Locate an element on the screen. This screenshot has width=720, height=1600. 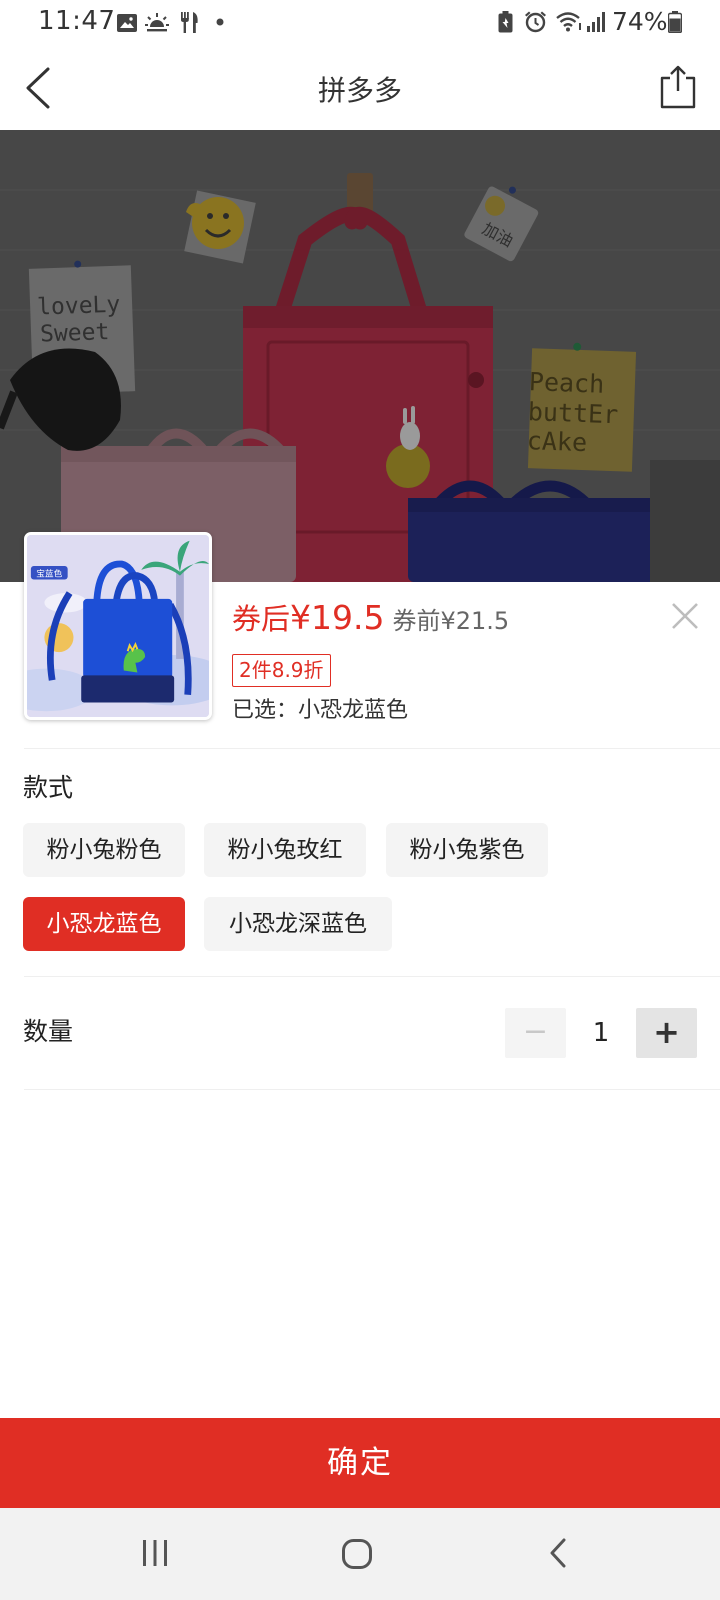
selected-variant-text: 已选：小恐龙蓝色 is located at coordinates (320, 710).